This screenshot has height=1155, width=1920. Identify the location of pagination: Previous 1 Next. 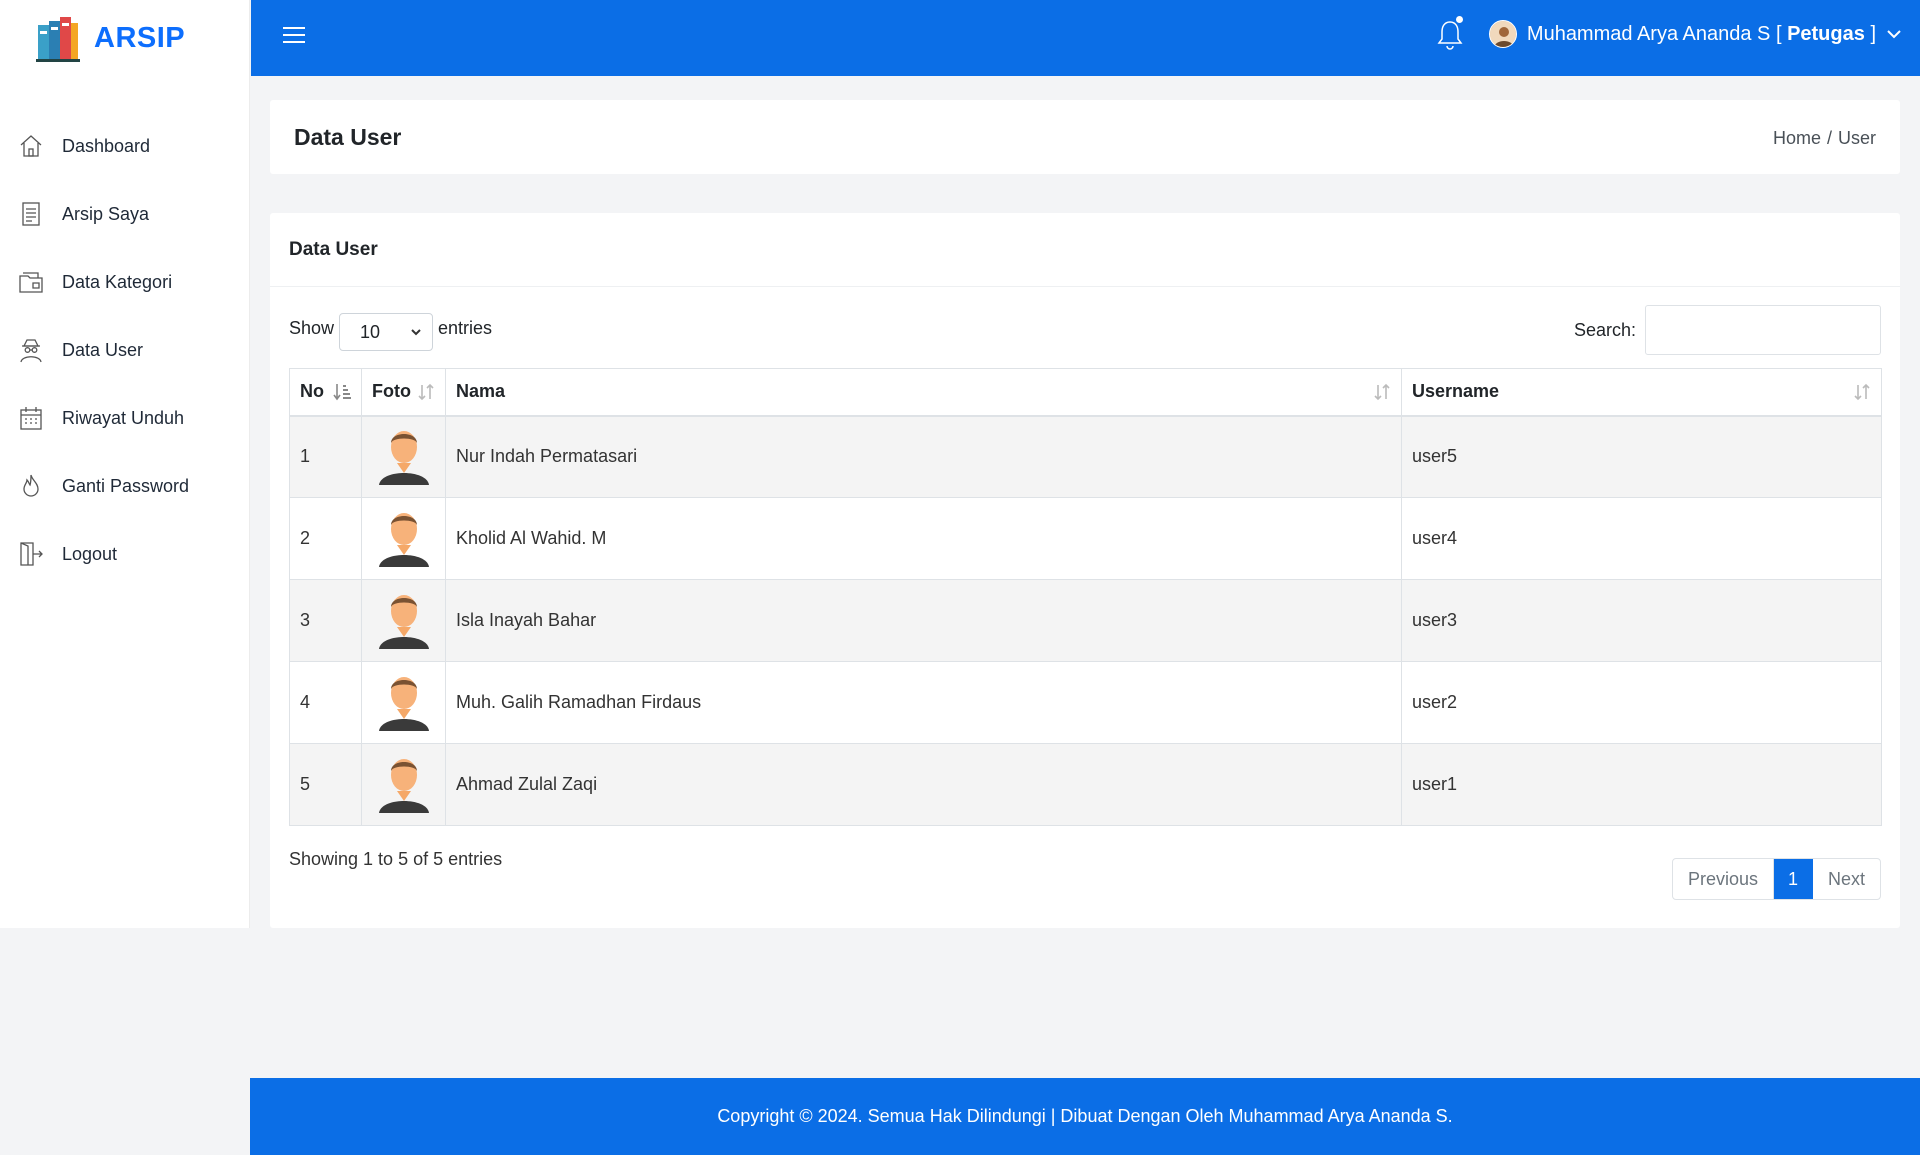
(1776, 879).